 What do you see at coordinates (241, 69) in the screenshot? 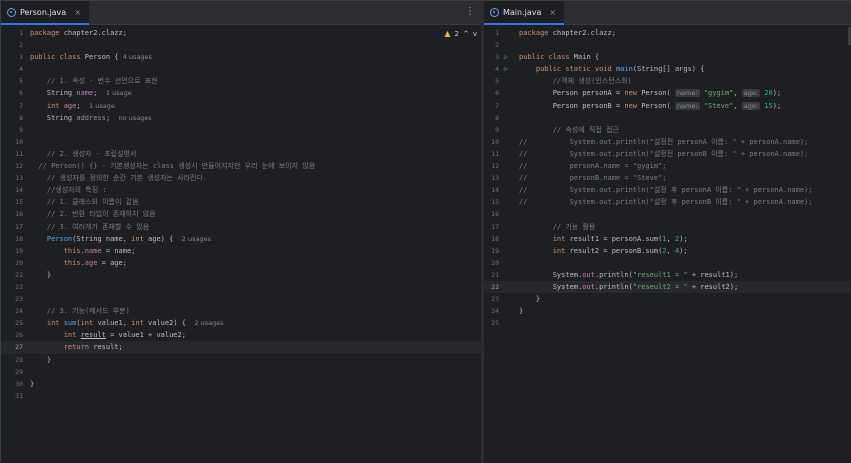
I see `code-line: 4` at bounding box center [241, 69].